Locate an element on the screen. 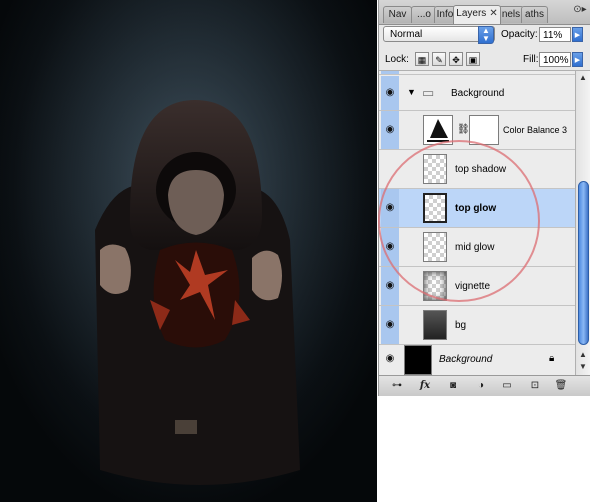  tab-label: Info is located at coordinates (445, 14).